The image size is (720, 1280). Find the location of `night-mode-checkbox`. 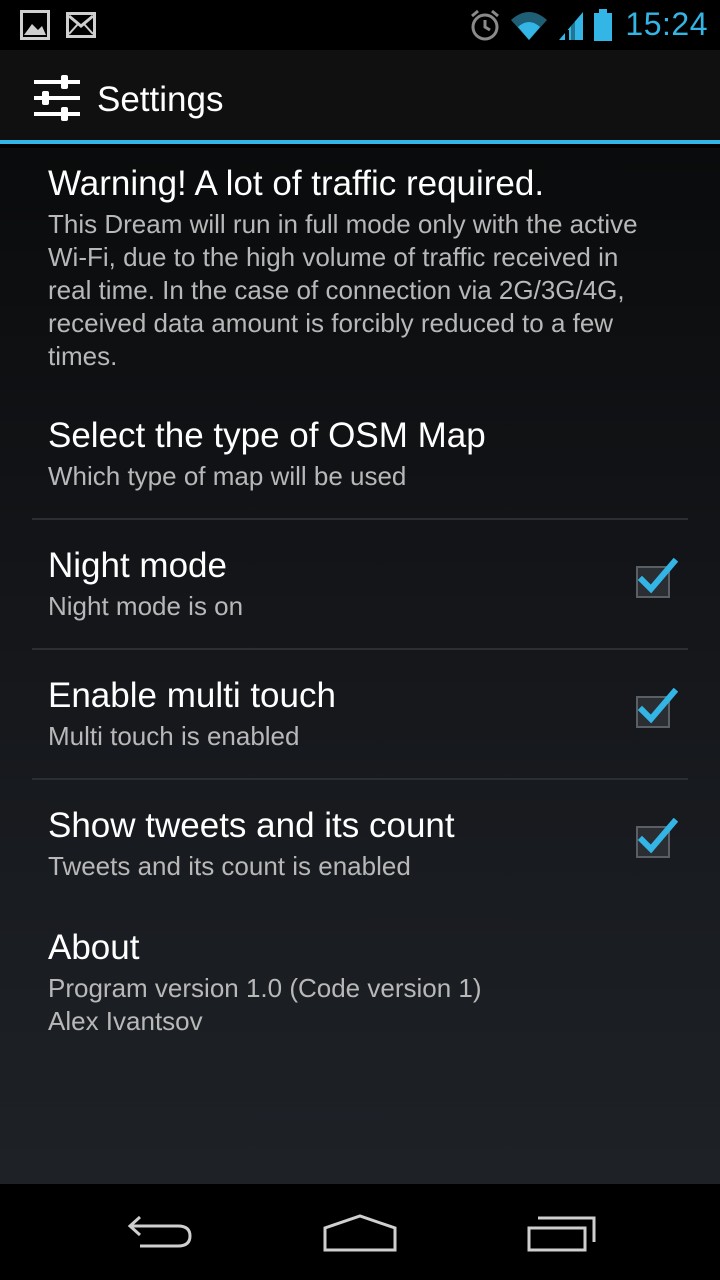

night-mode-checkbox is located at coordinates (657, 580).